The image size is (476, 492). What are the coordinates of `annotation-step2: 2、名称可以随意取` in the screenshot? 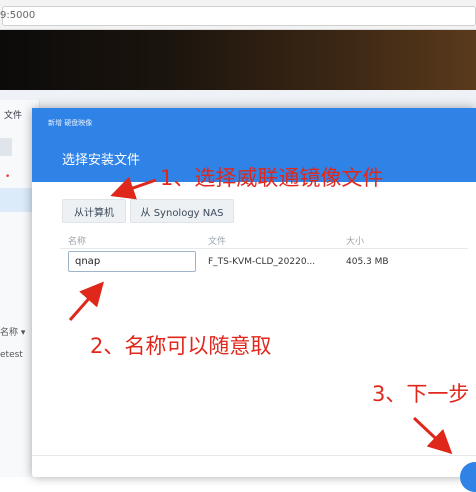 It's located at (181, 346).